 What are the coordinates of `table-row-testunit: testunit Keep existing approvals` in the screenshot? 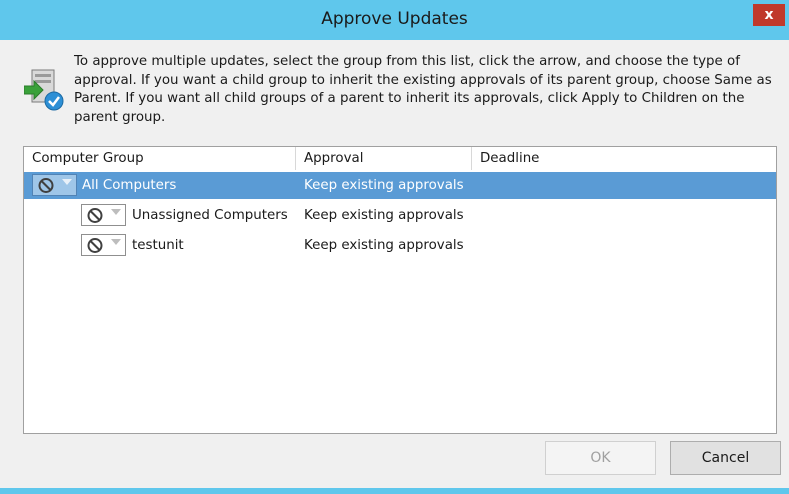 It's located at (400, 245).